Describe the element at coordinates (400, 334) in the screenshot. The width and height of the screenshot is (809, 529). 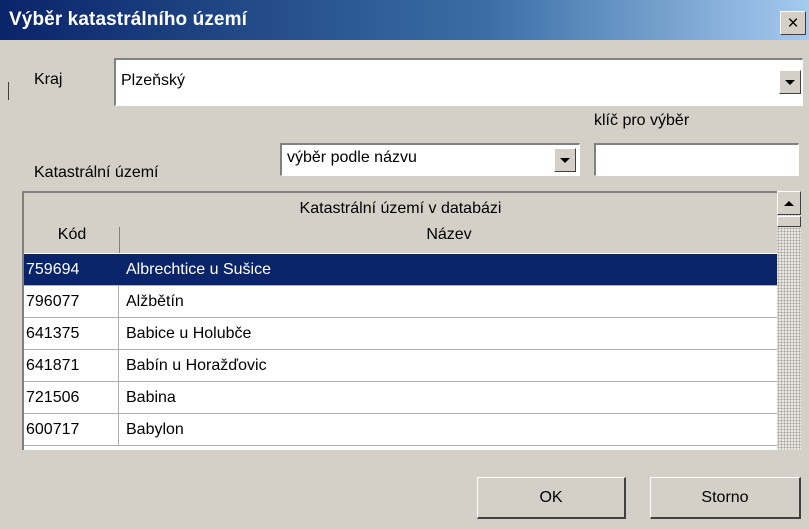
I see `table-row: 641375 Babice u Holubče` at that location.